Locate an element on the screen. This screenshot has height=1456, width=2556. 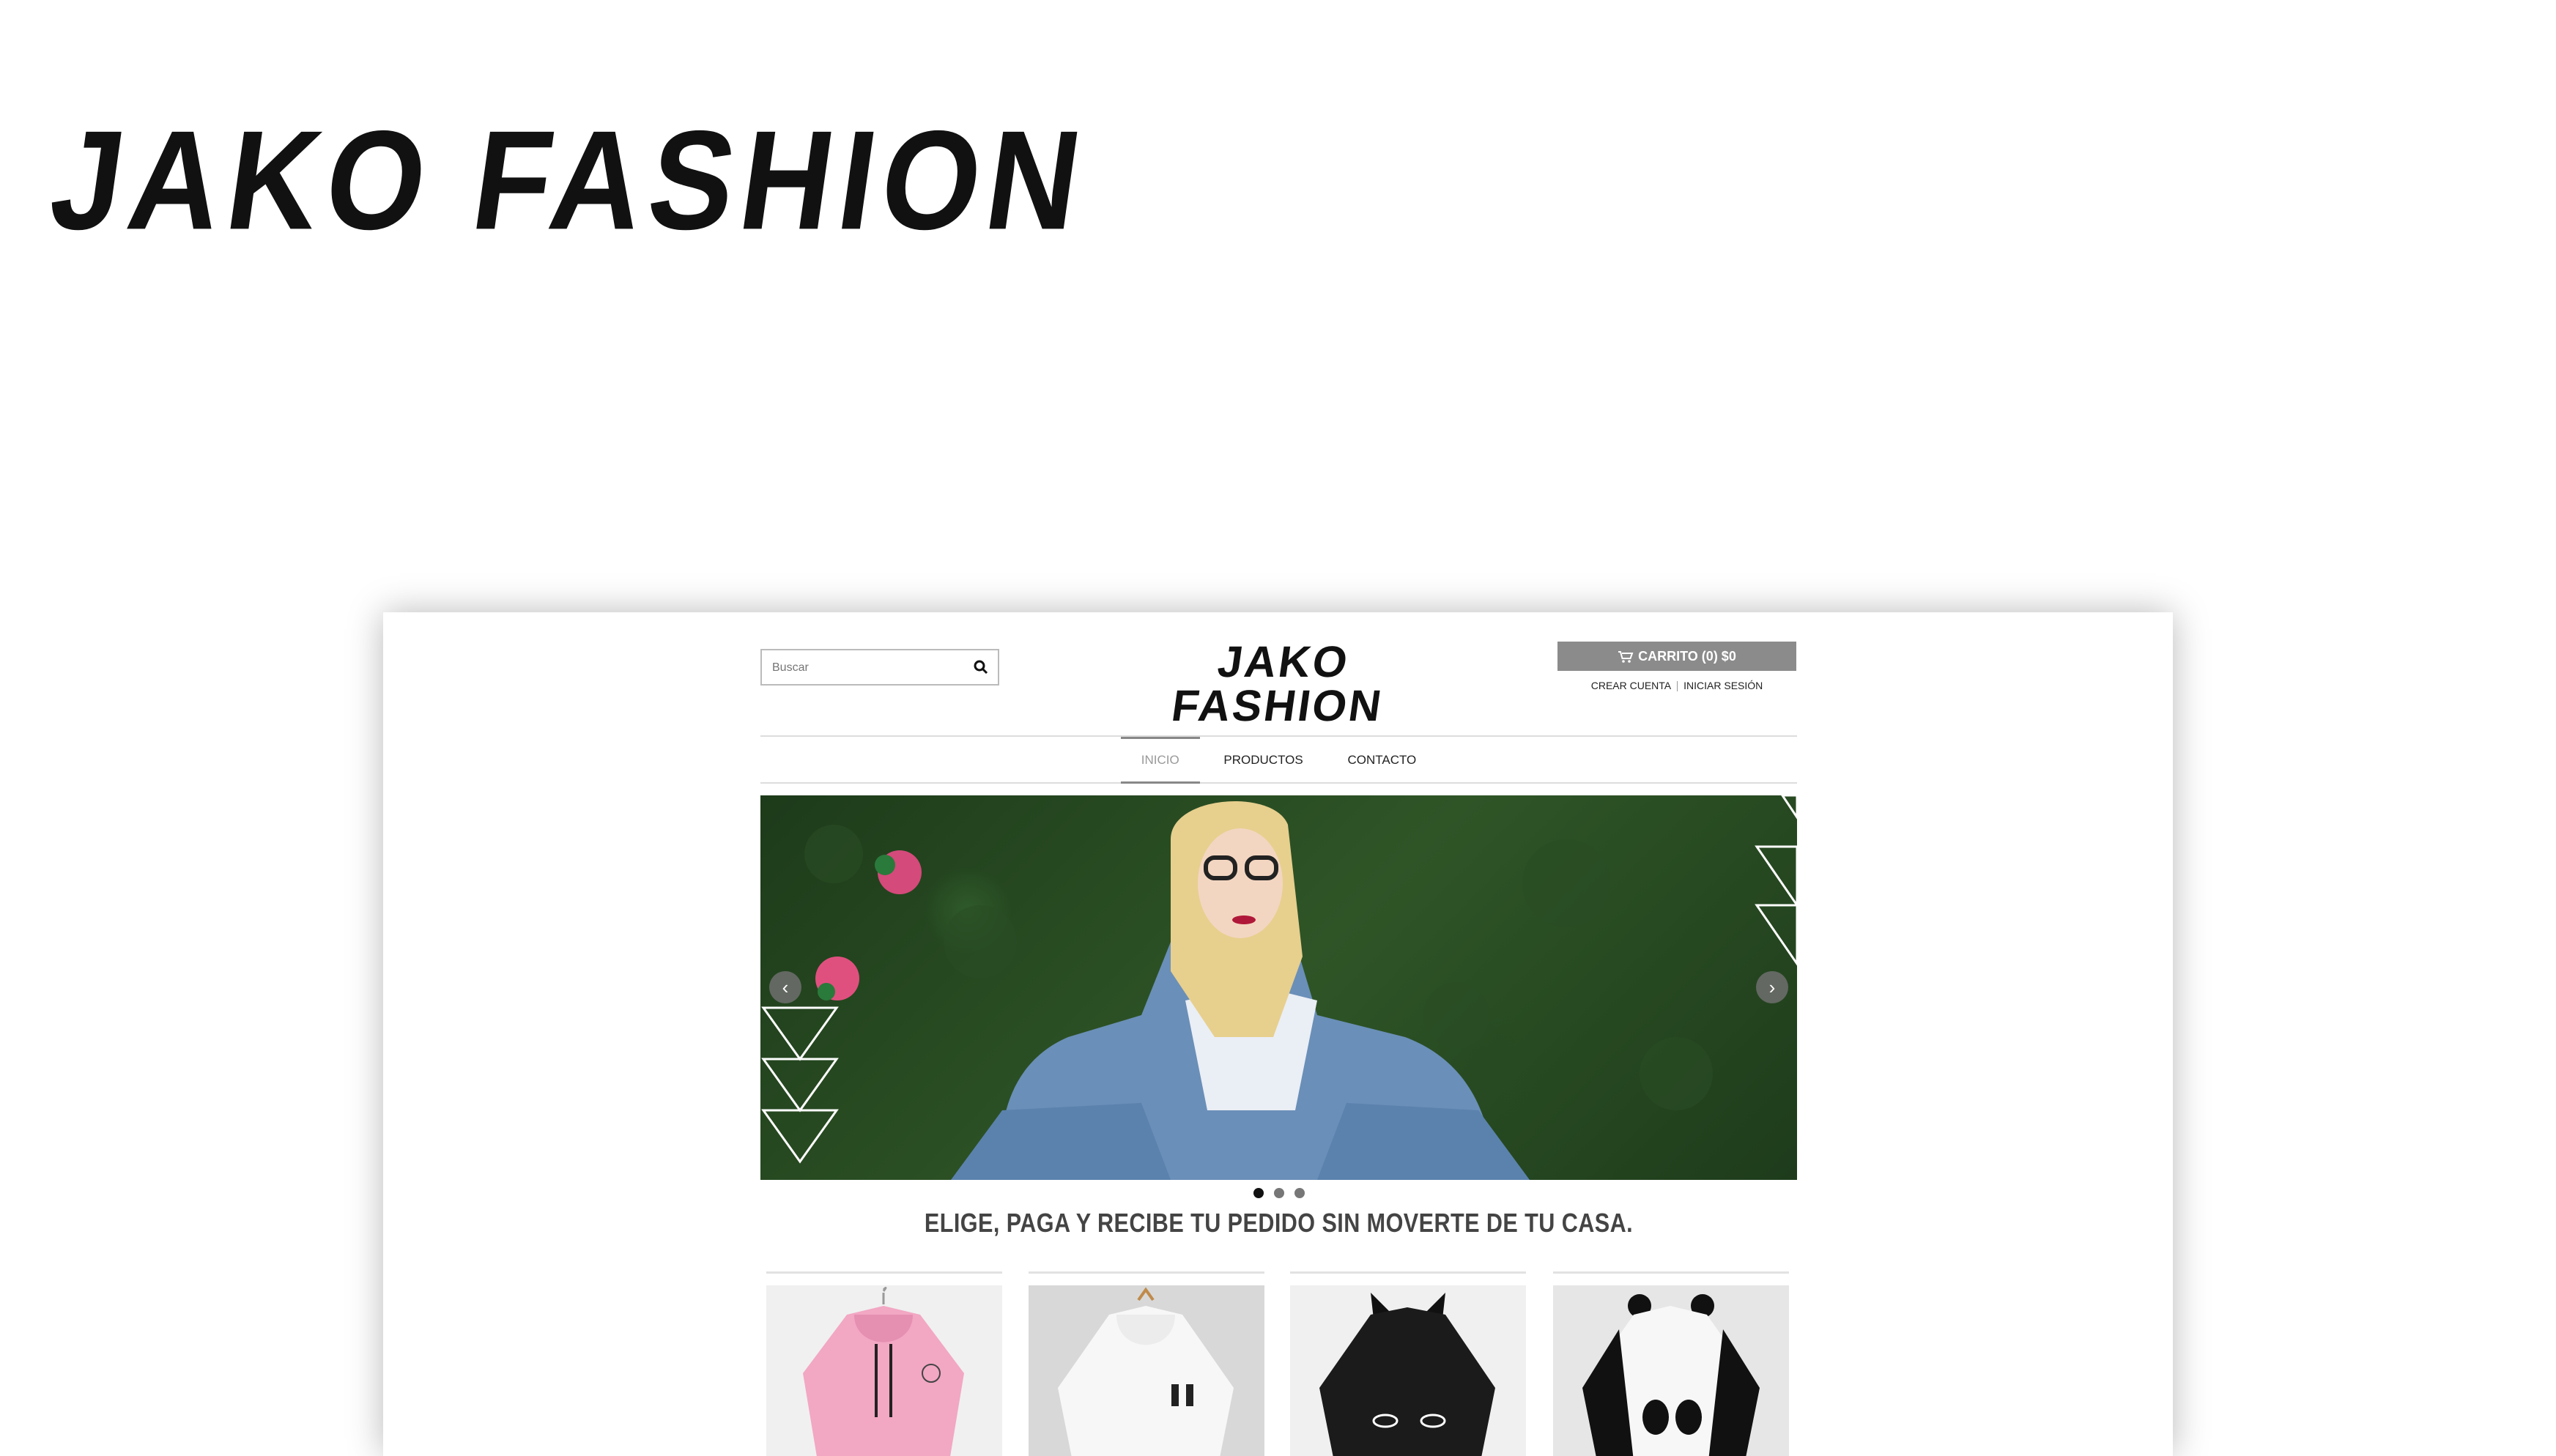
next-slide-arrow-icon: › is located at coordinates (1772, 987).